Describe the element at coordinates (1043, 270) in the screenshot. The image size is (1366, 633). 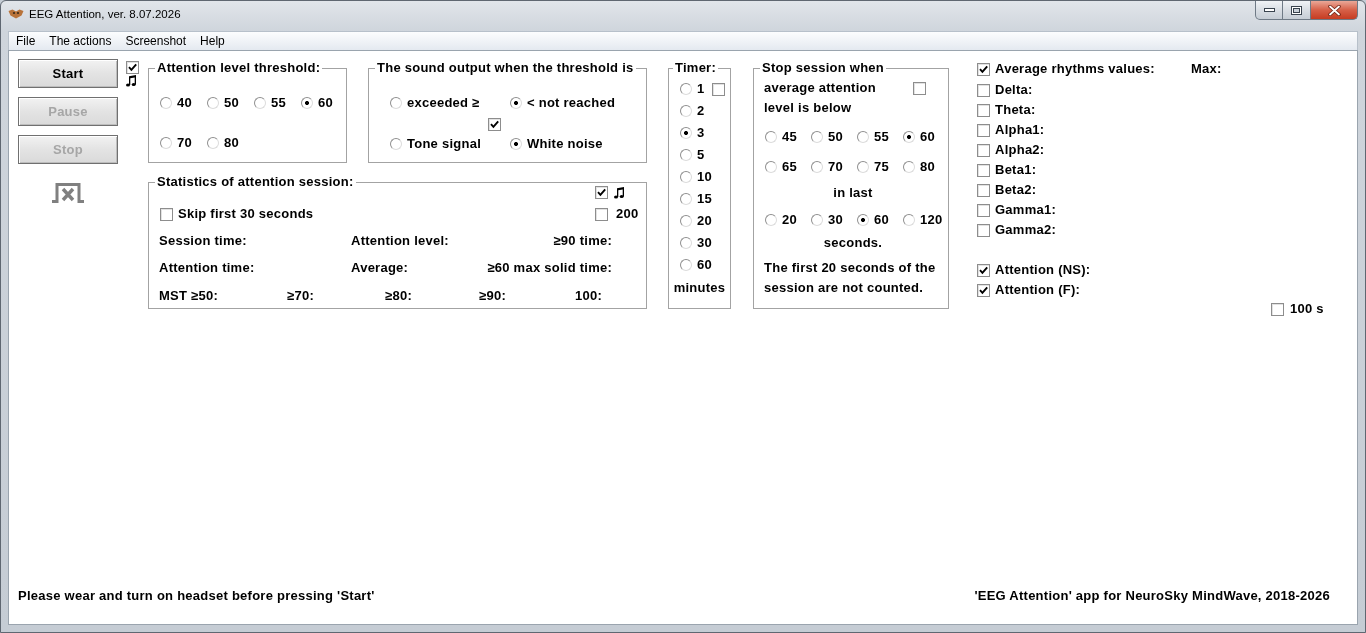
I see `checkbox-label: Attention (NS):` at that location.